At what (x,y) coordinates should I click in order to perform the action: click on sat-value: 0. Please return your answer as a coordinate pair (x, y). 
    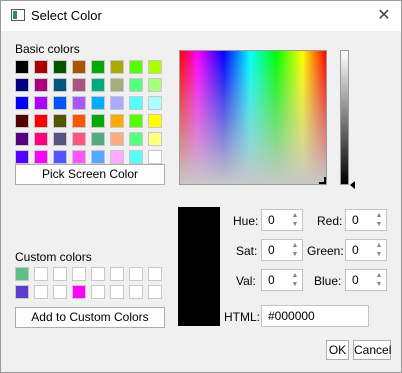
    Looking at the image, I should click on (271, 250).